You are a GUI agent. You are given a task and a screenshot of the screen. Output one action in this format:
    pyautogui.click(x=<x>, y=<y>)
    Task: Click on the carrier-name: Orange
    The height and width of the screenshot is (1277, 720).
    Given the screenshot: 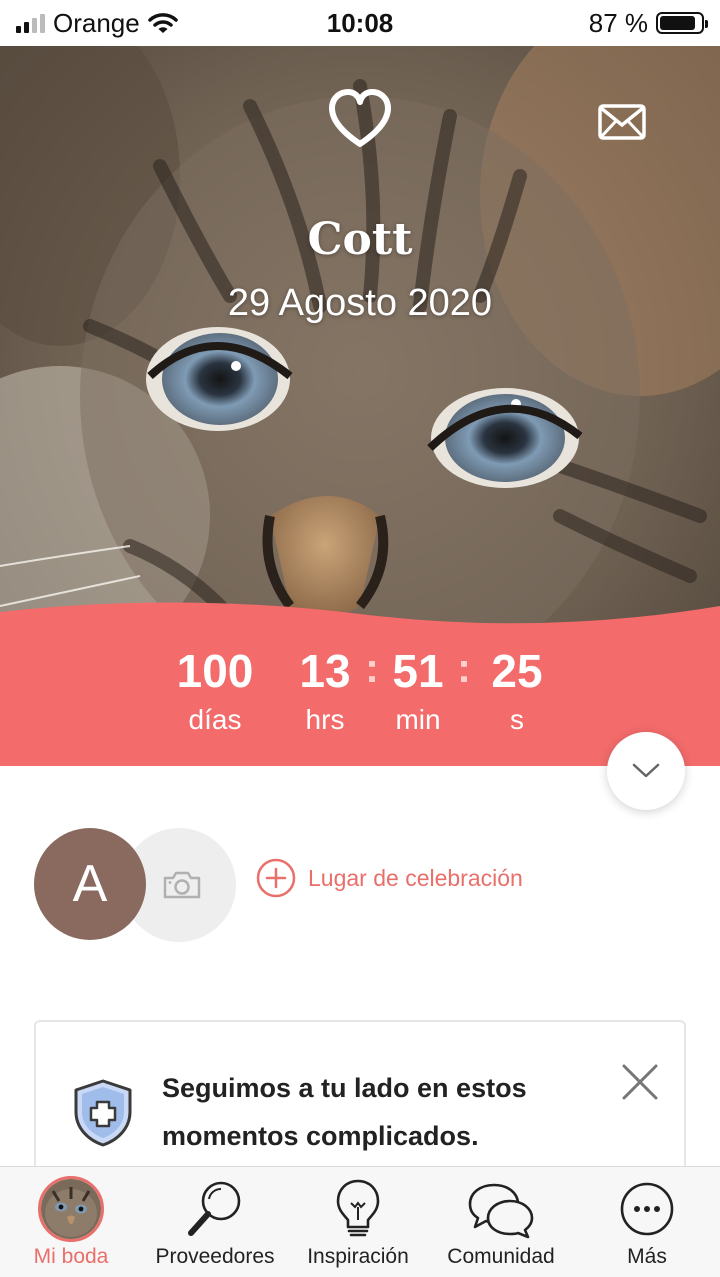 What is the action you would take?
    pyautogui.click(x=96, y=22)
    